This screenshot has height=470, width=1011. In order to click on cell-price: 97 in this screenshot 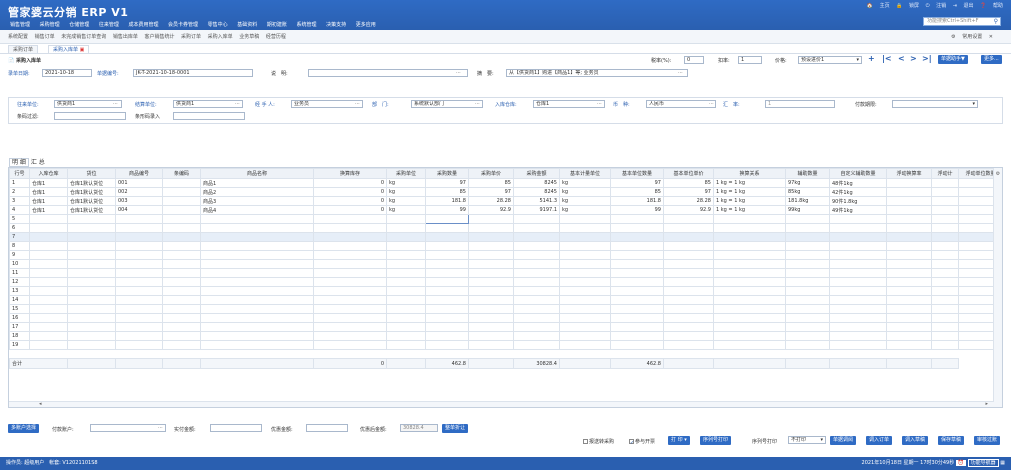, I will do `click(491, 192)`.